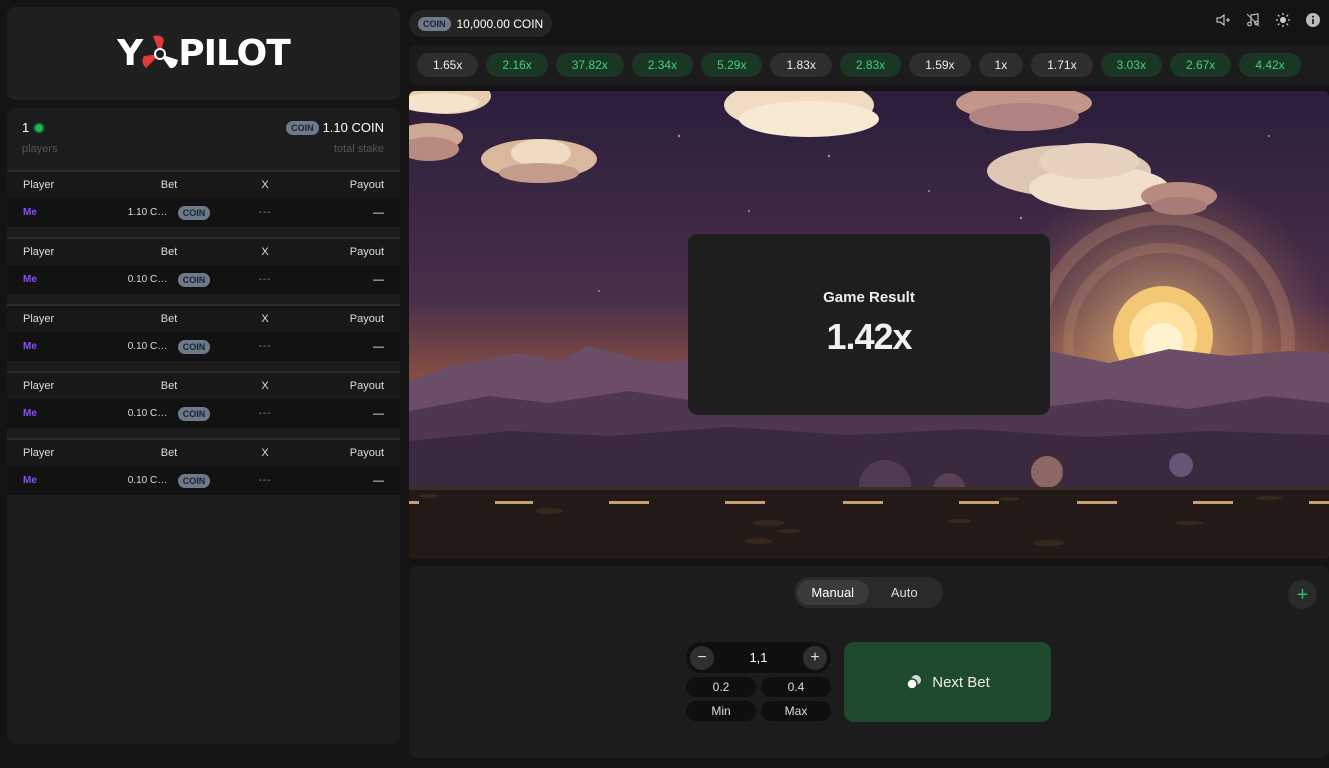 The height and width of the screenshot is (768, 1329). Describe the element at coordinates (1131, 65) in the screenshot. I see `history-multiplier-pill: 3.03x` at that location.